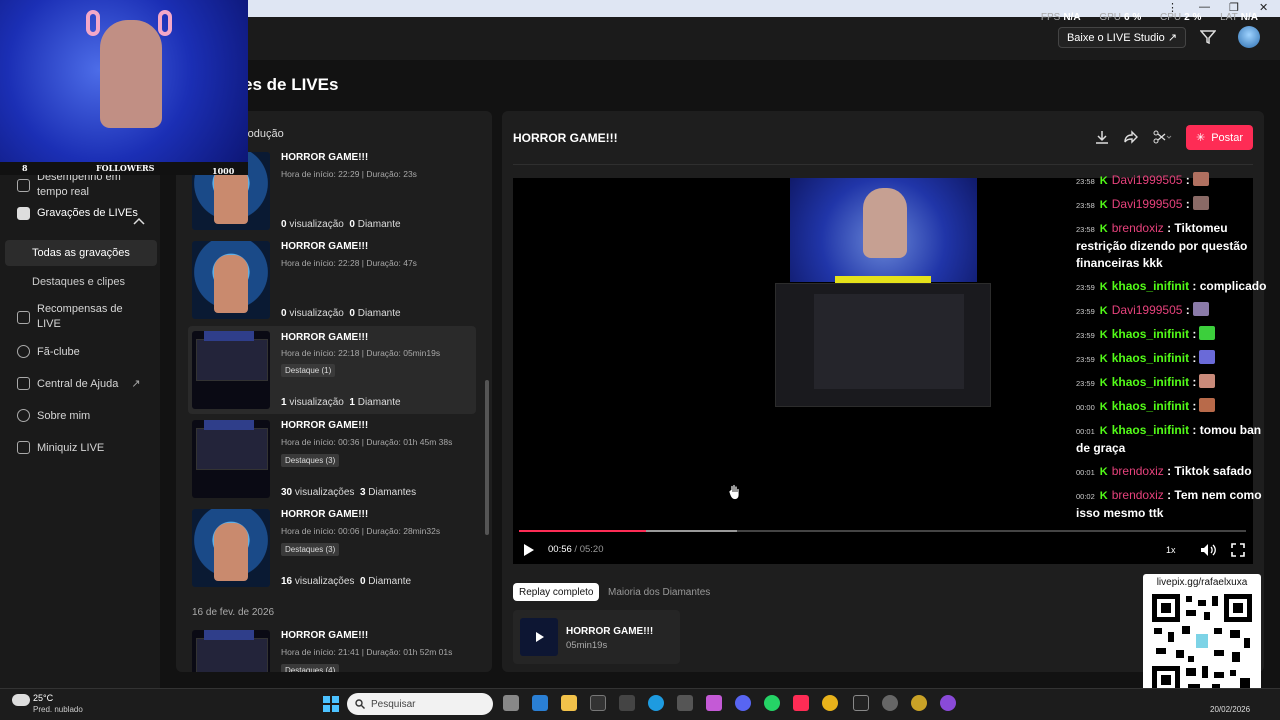  I want to click on heart-icon, so click(23, 351).